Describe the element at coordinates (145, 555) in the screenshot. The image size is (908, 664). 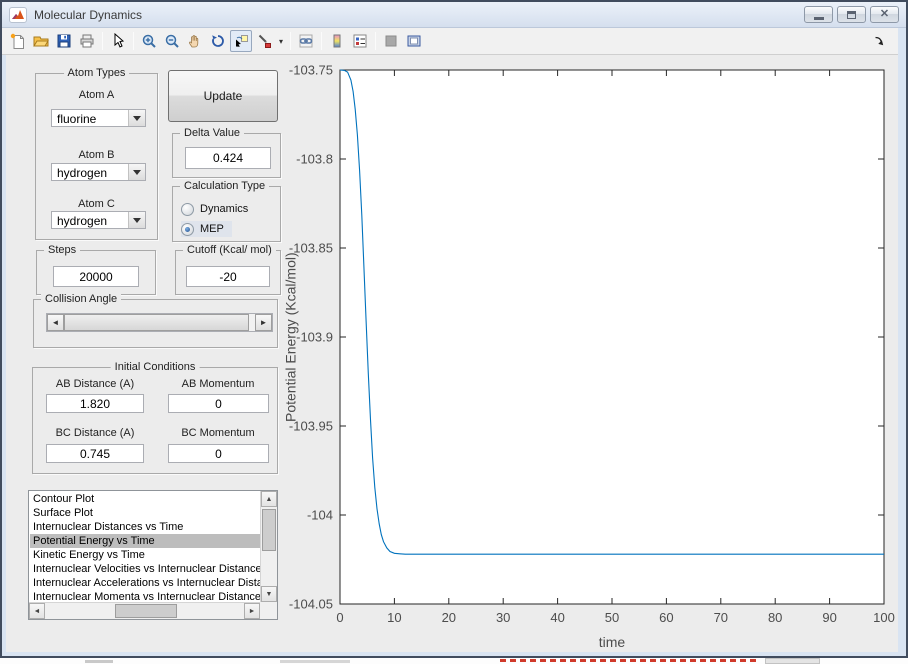
I see `list-item: Kinetic Energy vs Time` at that location.